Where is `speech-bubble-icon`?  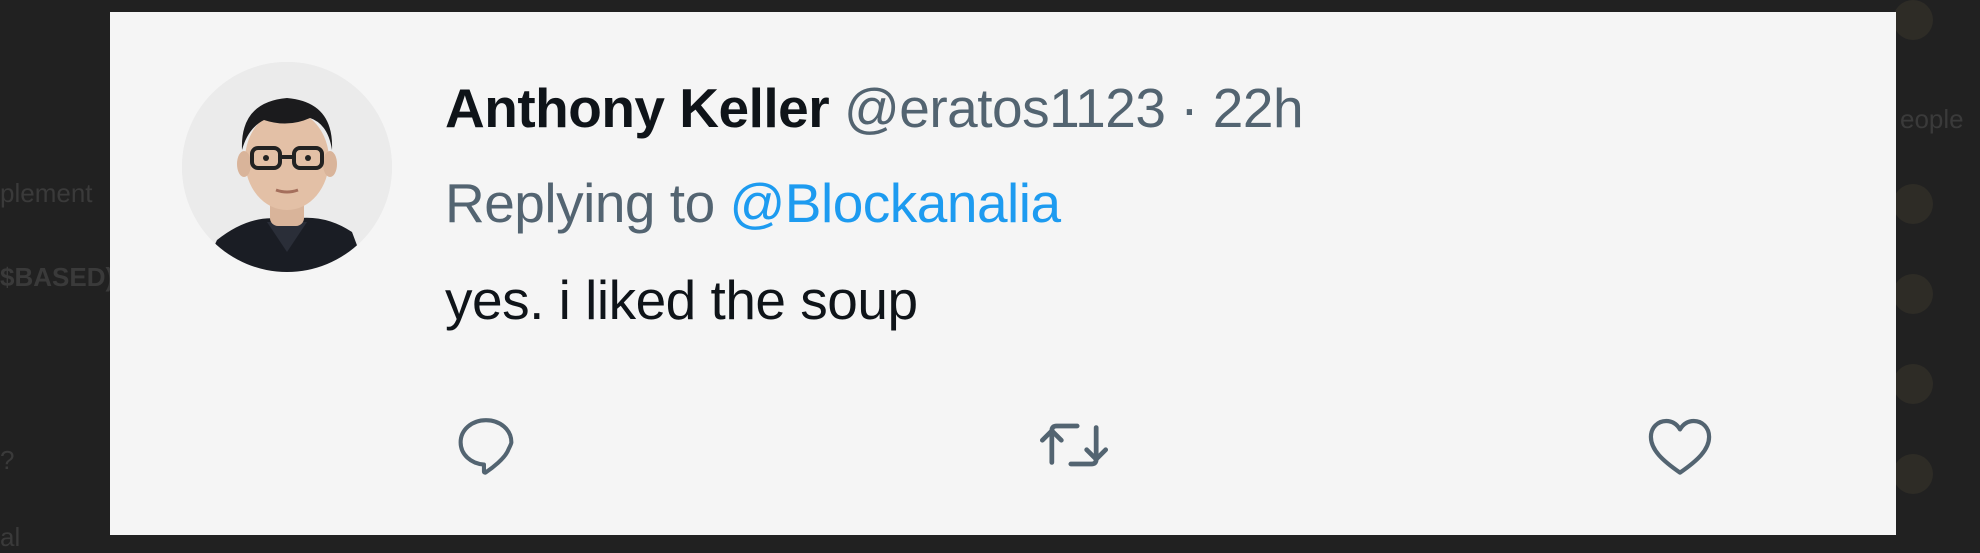
speech-bubble-icon is located at coordinates (486, 446).